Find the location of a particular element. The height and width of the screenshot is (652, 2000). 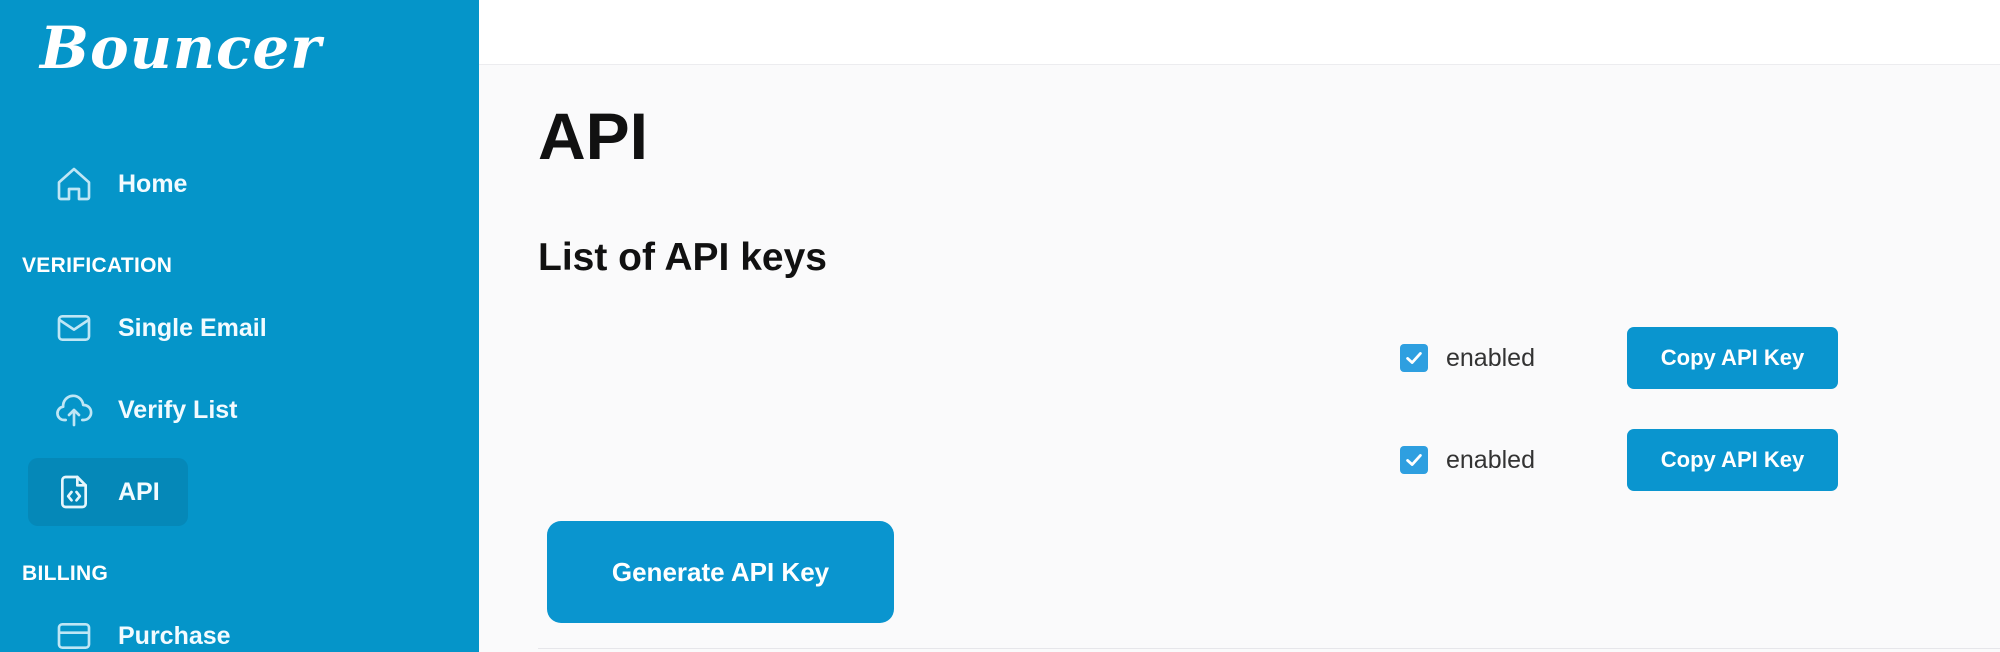

sidebar-item-home: Home is located at coordinates (108, 184).